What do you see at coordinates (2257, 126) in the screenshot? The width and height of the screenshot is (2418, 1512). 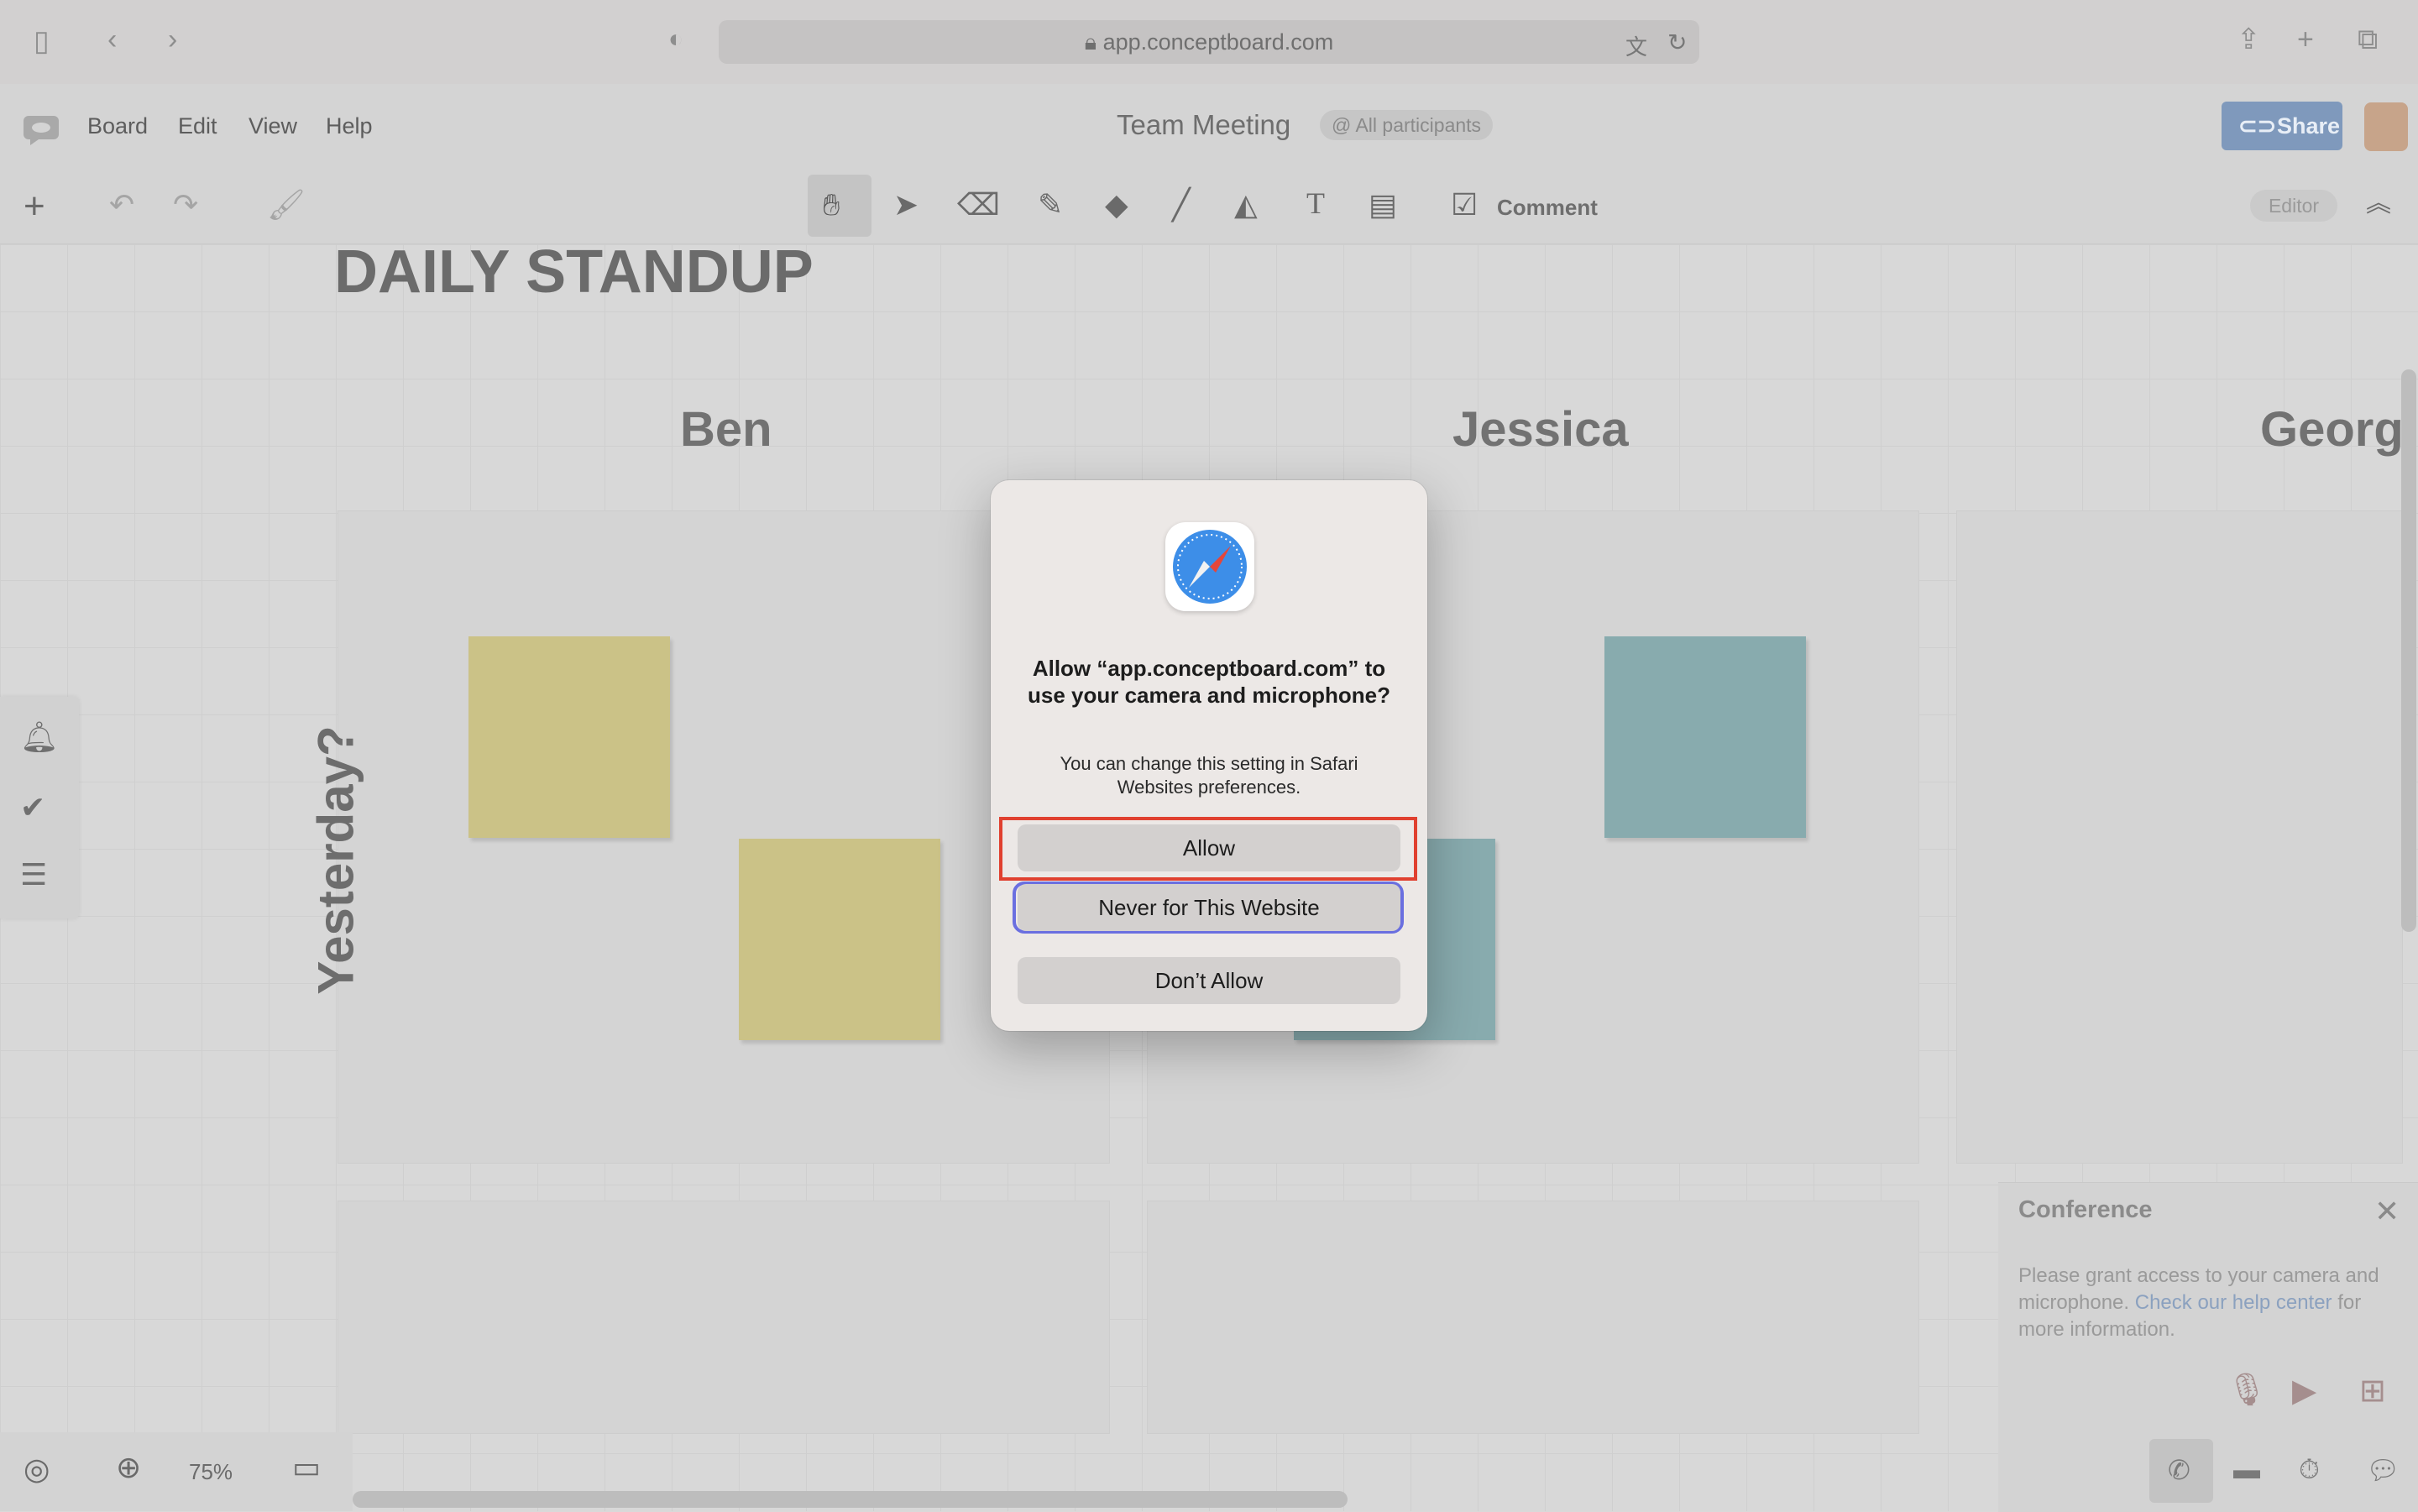 I see `link-icon: ⊂⊃` at bounding box center [2257, 126].